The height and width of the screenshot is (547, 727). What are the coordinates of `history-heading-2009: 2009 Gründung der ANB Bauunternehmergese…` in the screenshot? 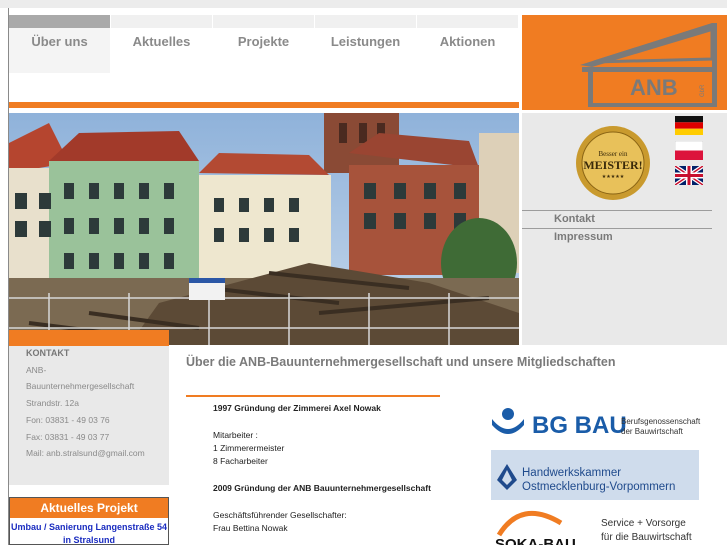 It's located at (322, 488).